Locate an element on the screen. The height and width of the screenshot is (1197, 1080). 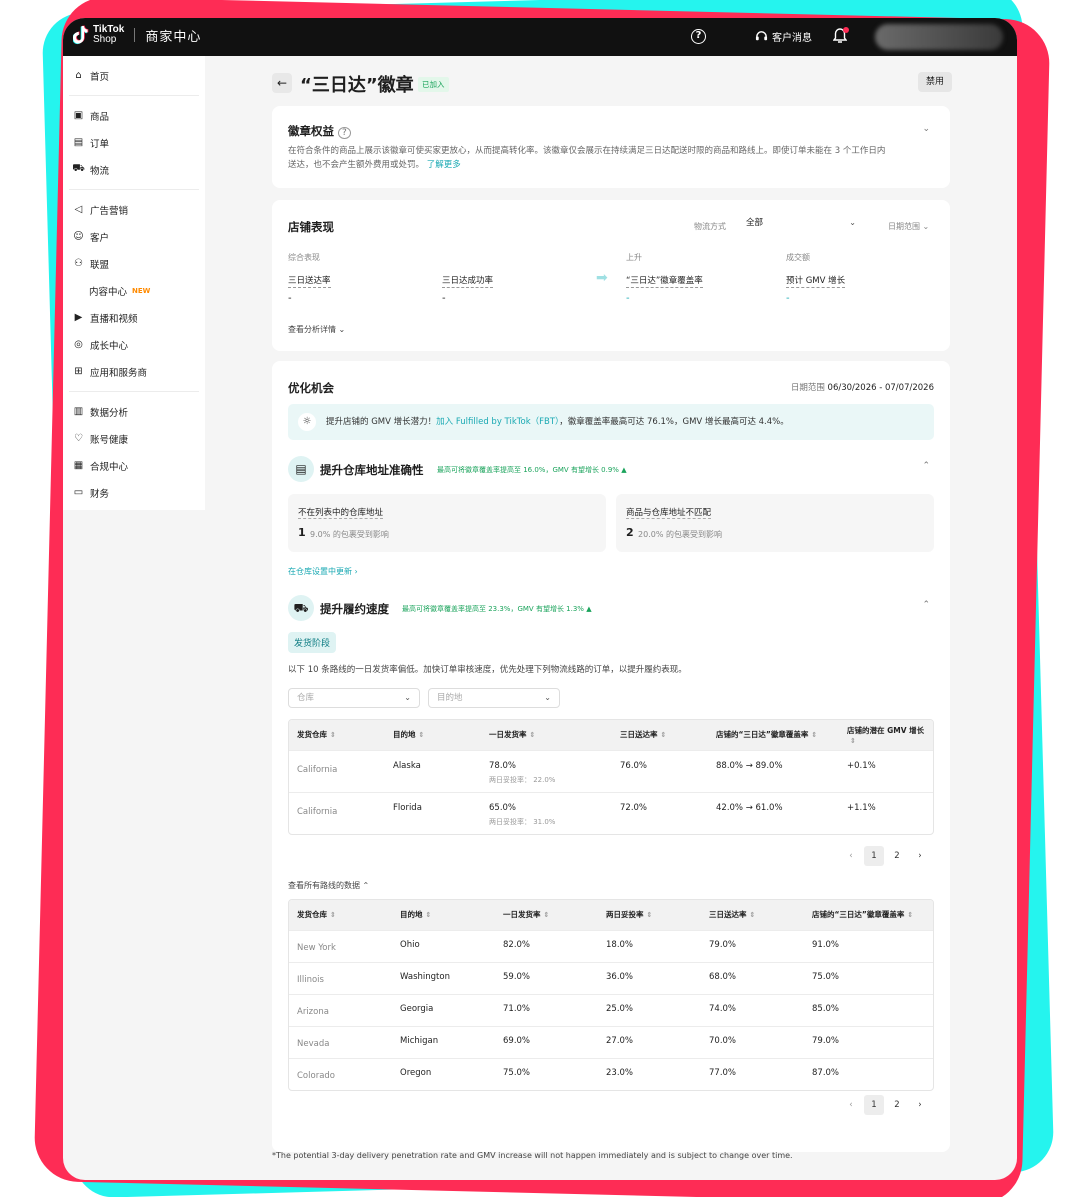
optimization-title: 优化机会 is located at coordinates (311, 388).